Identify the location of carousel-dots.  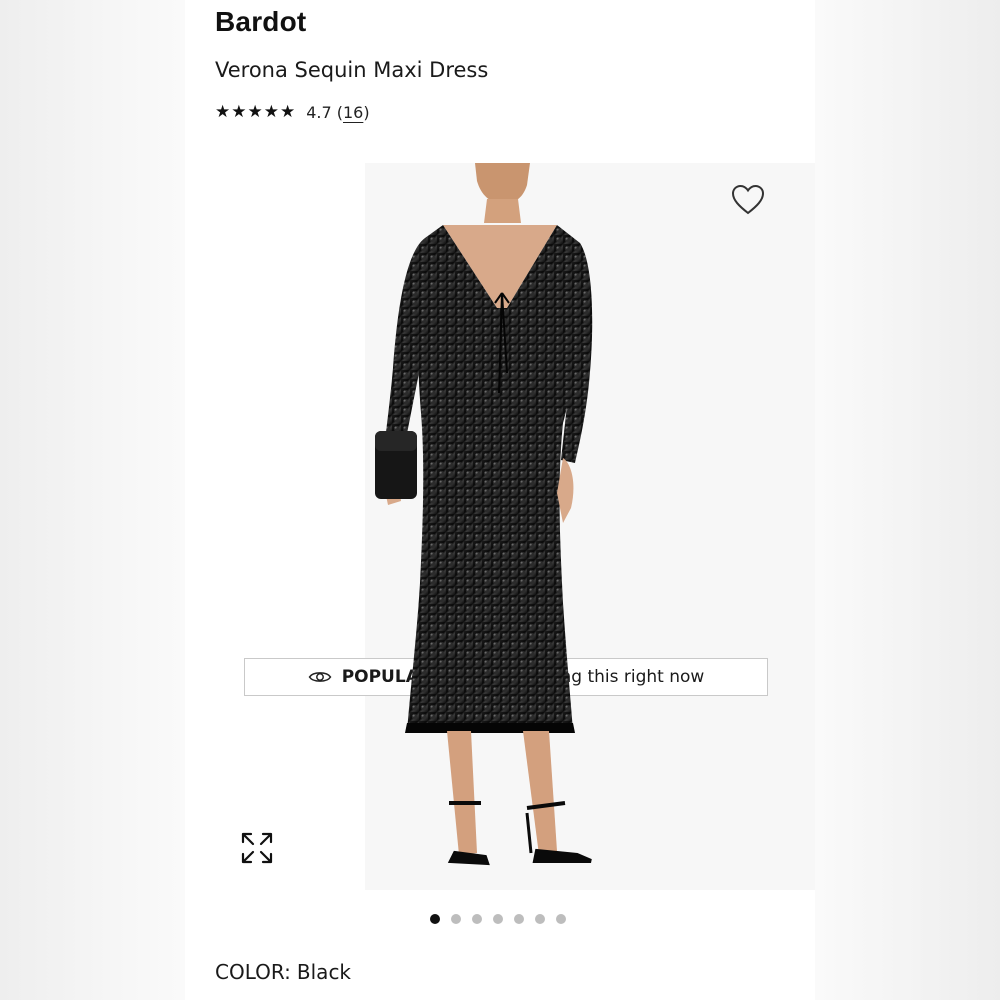
(498, 919).